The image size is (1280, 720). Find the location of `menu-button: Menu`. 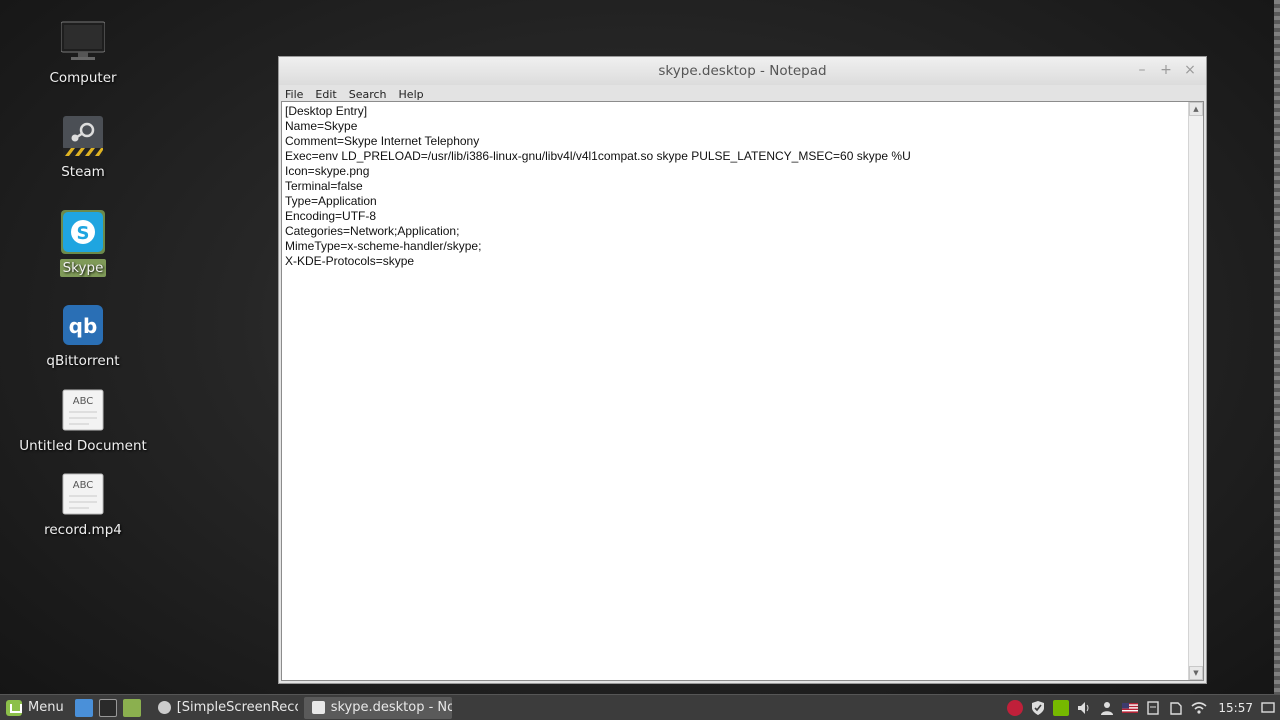

menu-button: Menu is located at coordinates (36, 707).